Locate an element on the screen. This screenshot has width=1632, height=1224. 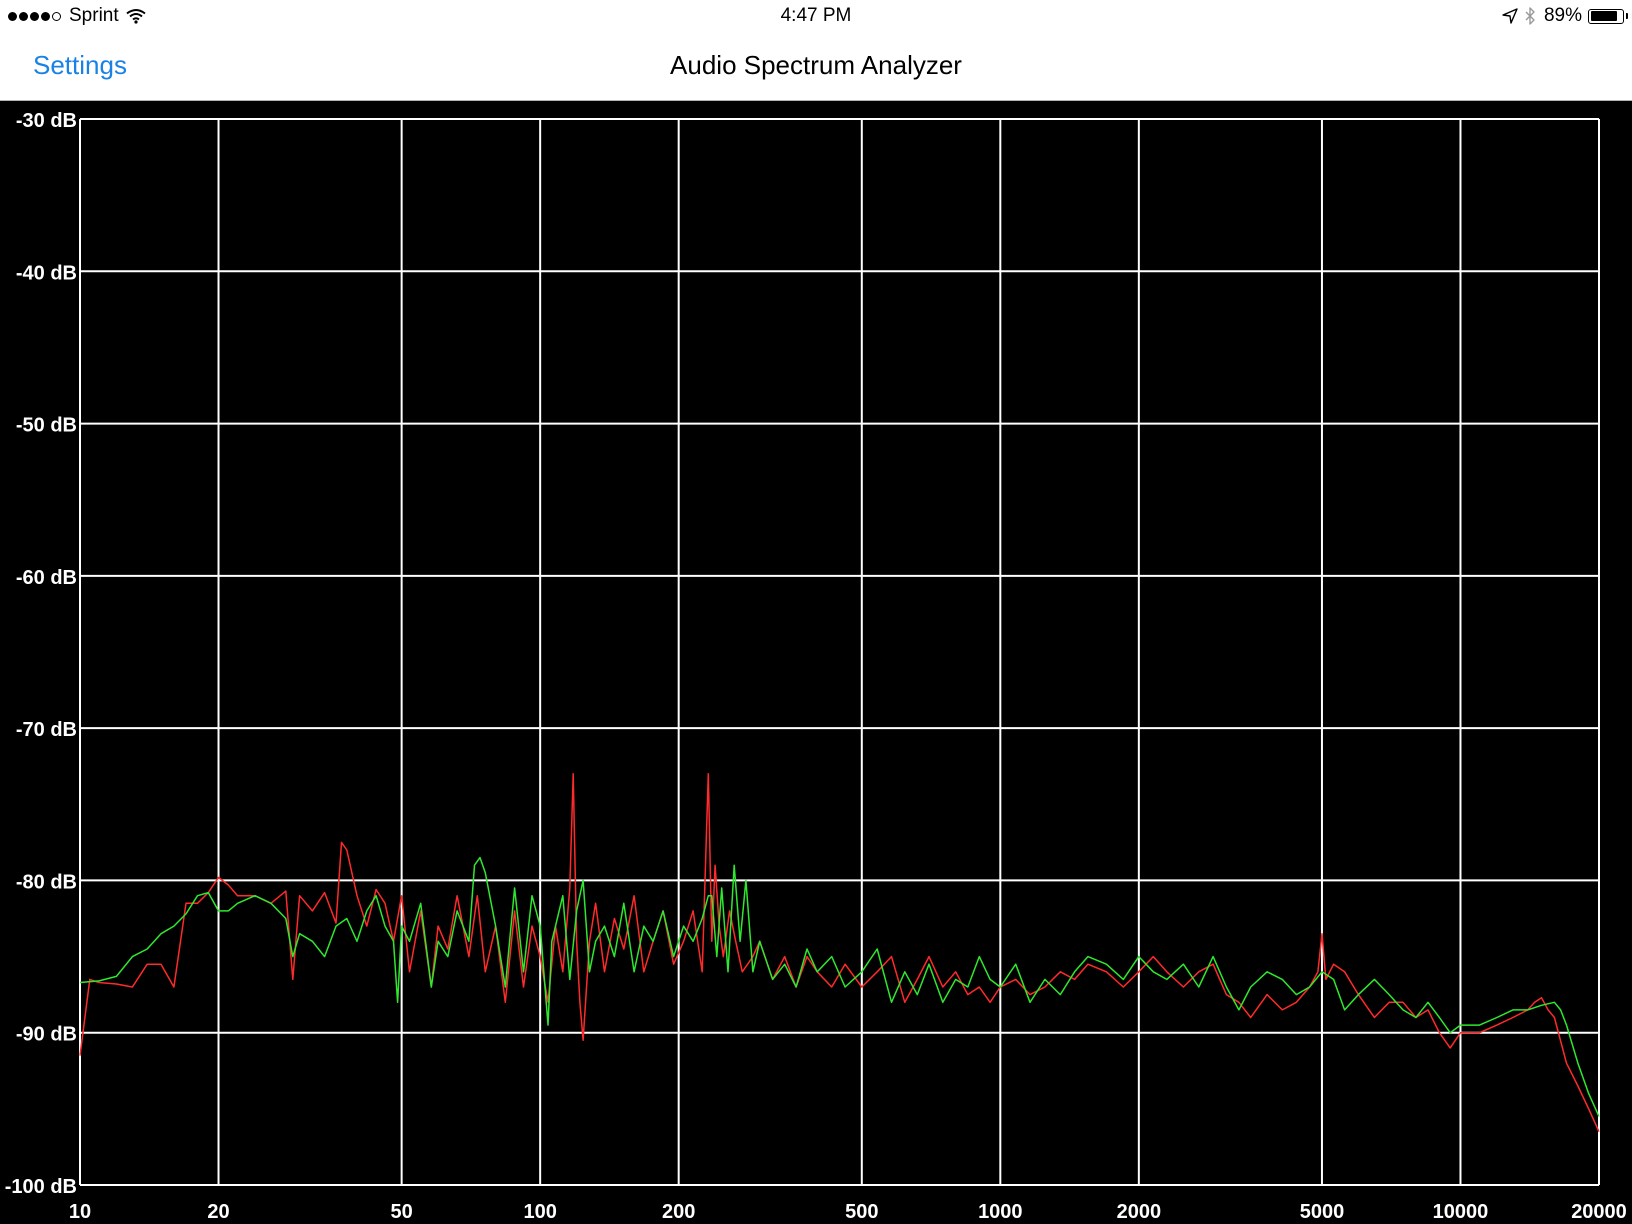
y-tick-label: -60 dB is located at coordinates (46, 578).